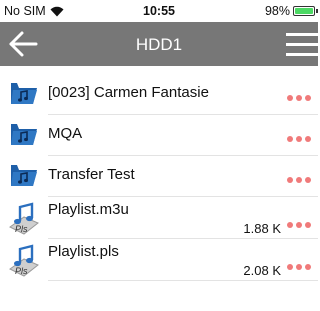 This screenshot has height=311, width=320. I want to click on item-name: [0023] Carmen Fantasie, so click(128, 92).